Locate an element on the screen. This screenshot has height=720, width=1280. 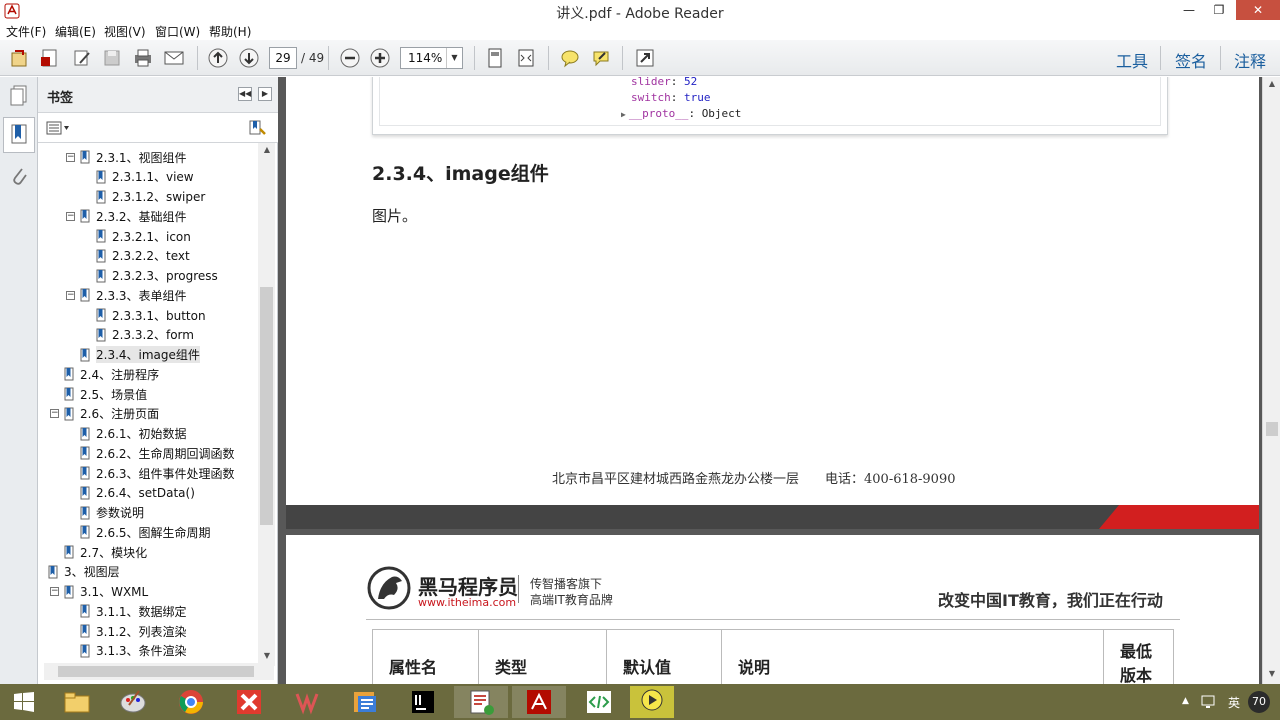
open-button is located at coordinates (20, 58).